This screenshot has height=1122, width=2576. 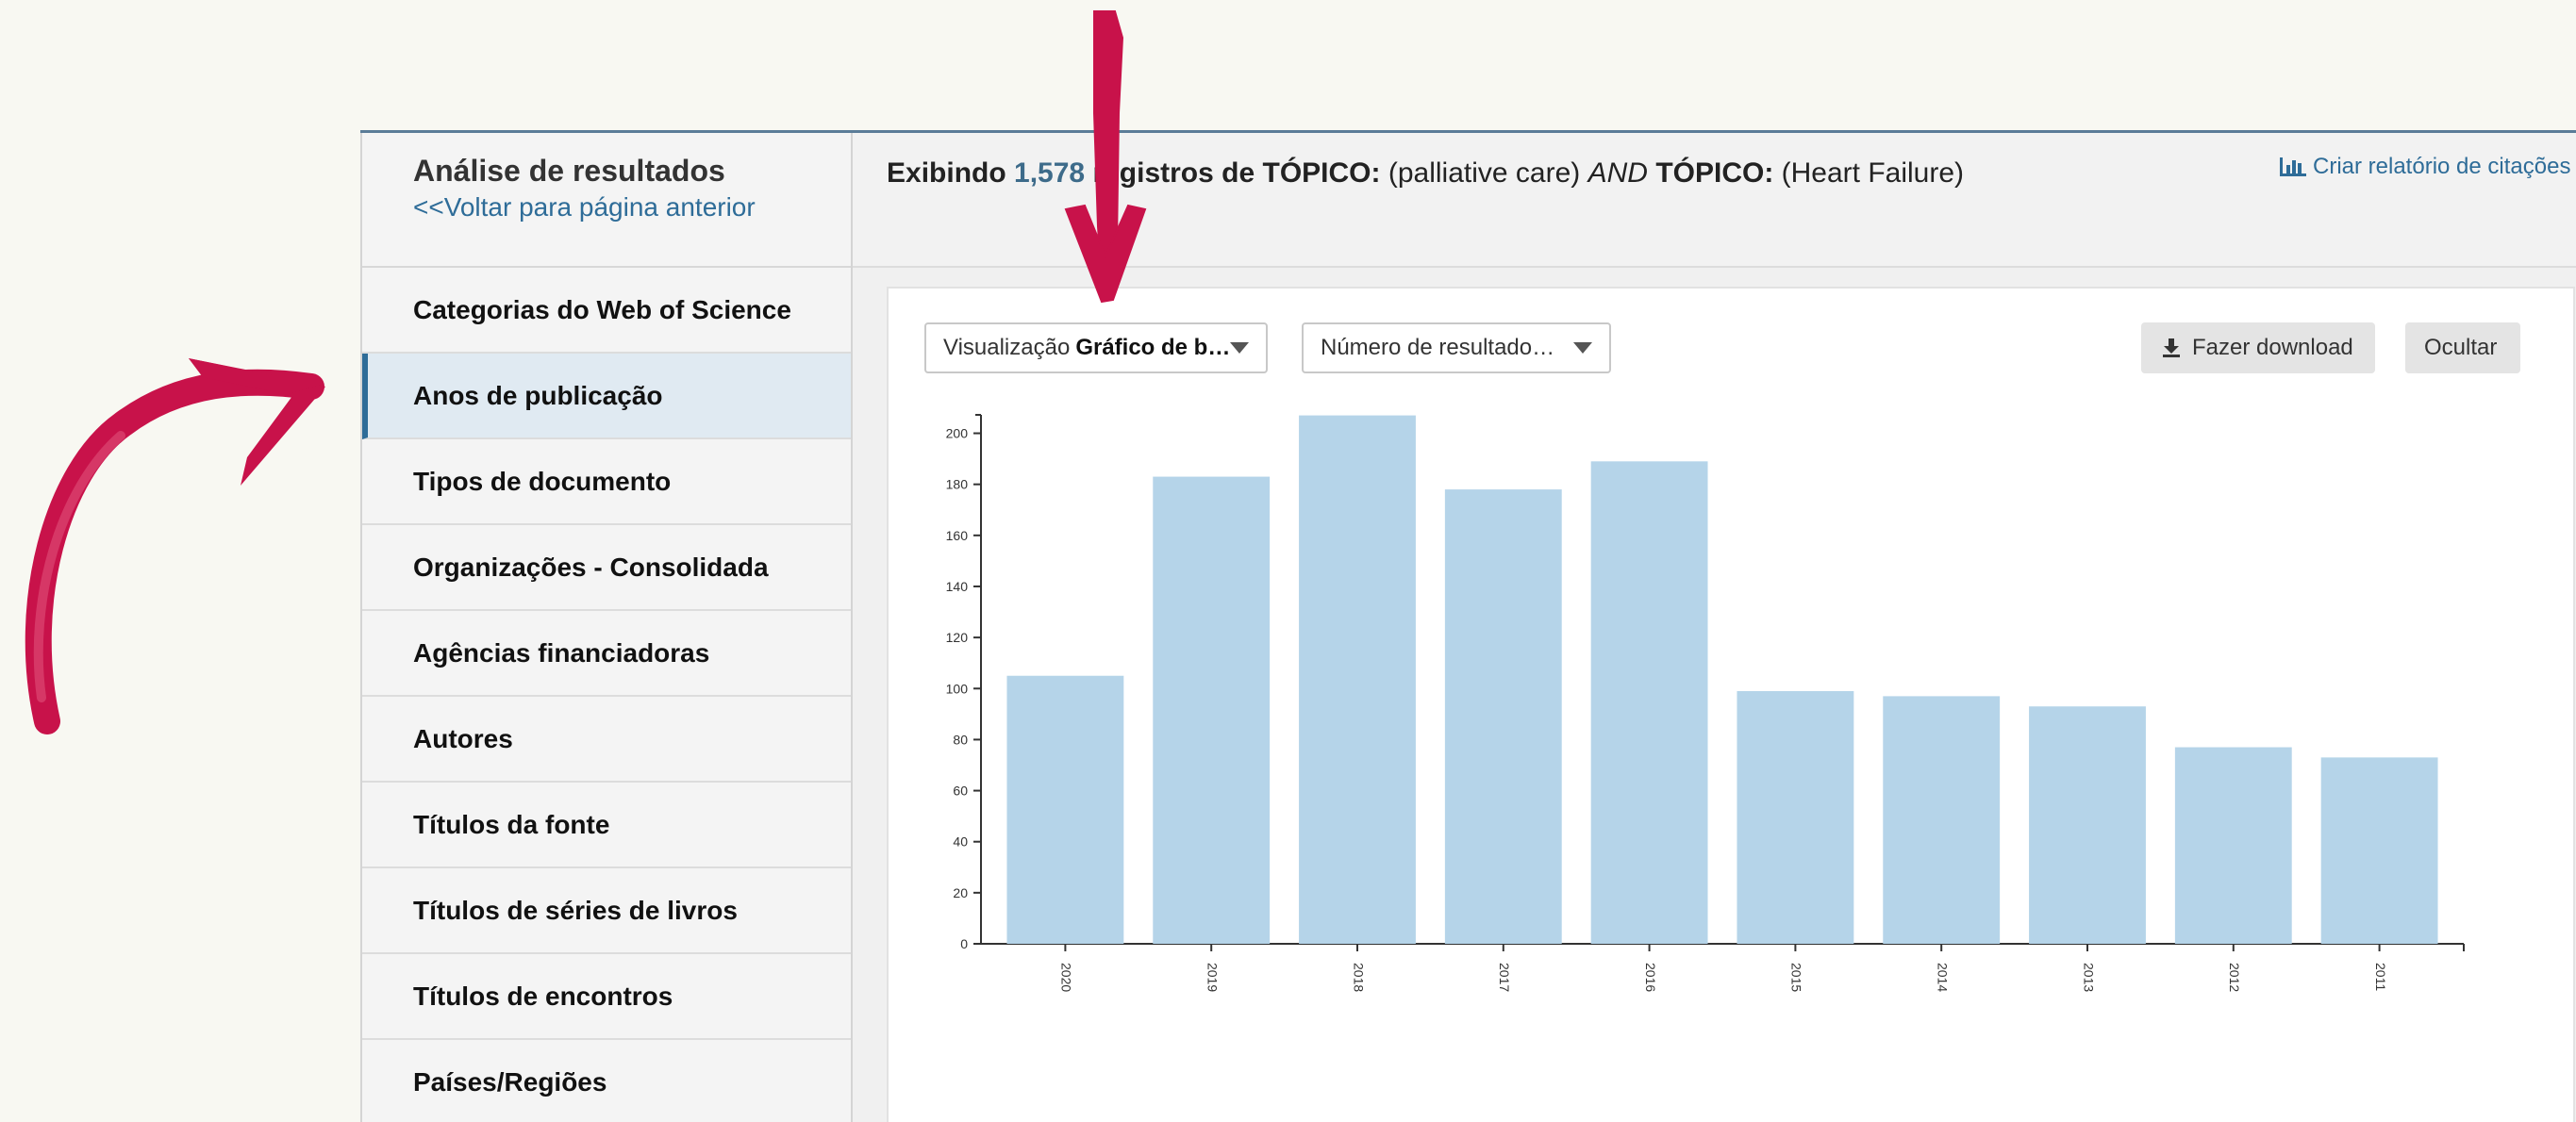 What do you see at coordinates (463, 738) in the screenshot?
I see `sidebar-item-label: Autores` at bounding box center [463, 738].